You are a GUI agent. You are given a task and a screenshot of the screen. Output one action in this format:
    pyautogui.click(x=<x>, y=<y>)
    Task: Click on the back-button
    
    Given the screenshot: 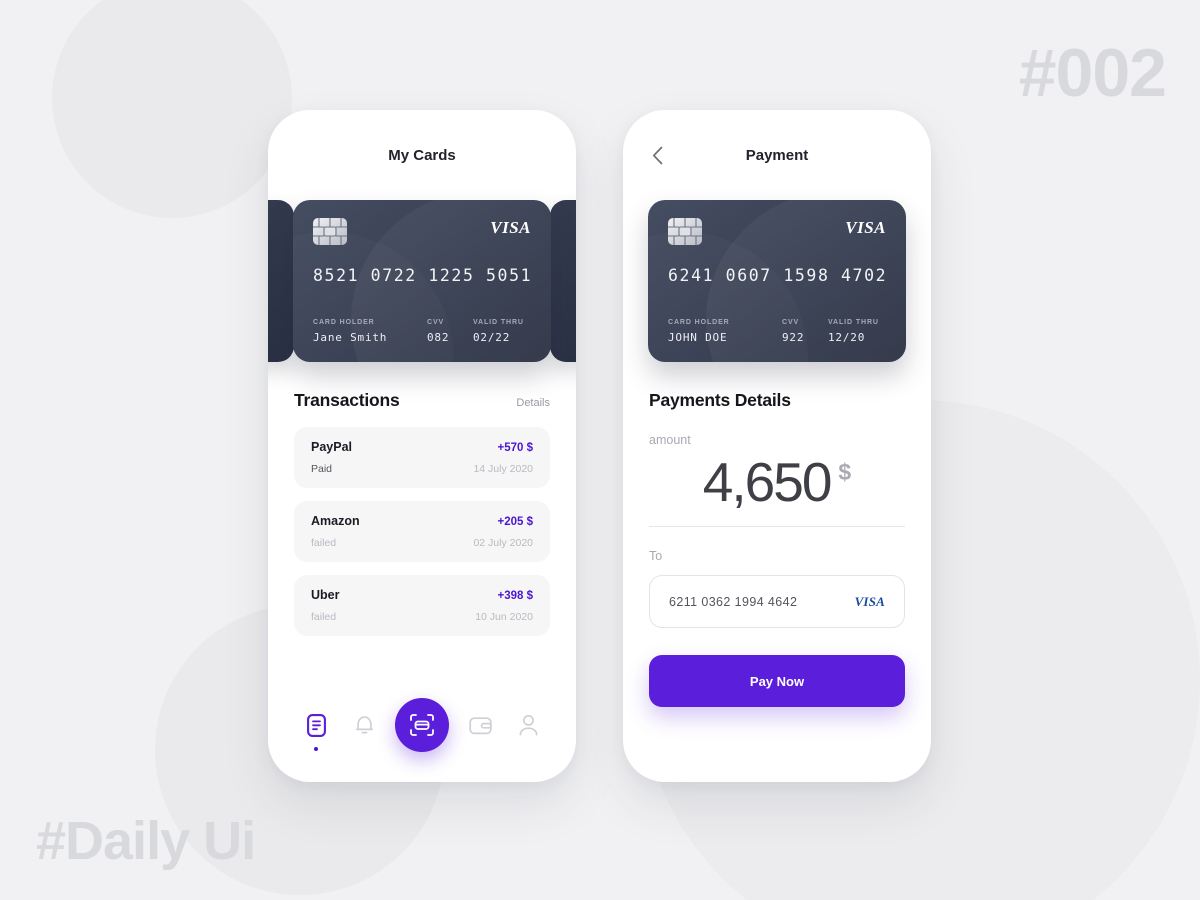 What is the action you would take?
    pyautogui.click(x=657, y=155)
    